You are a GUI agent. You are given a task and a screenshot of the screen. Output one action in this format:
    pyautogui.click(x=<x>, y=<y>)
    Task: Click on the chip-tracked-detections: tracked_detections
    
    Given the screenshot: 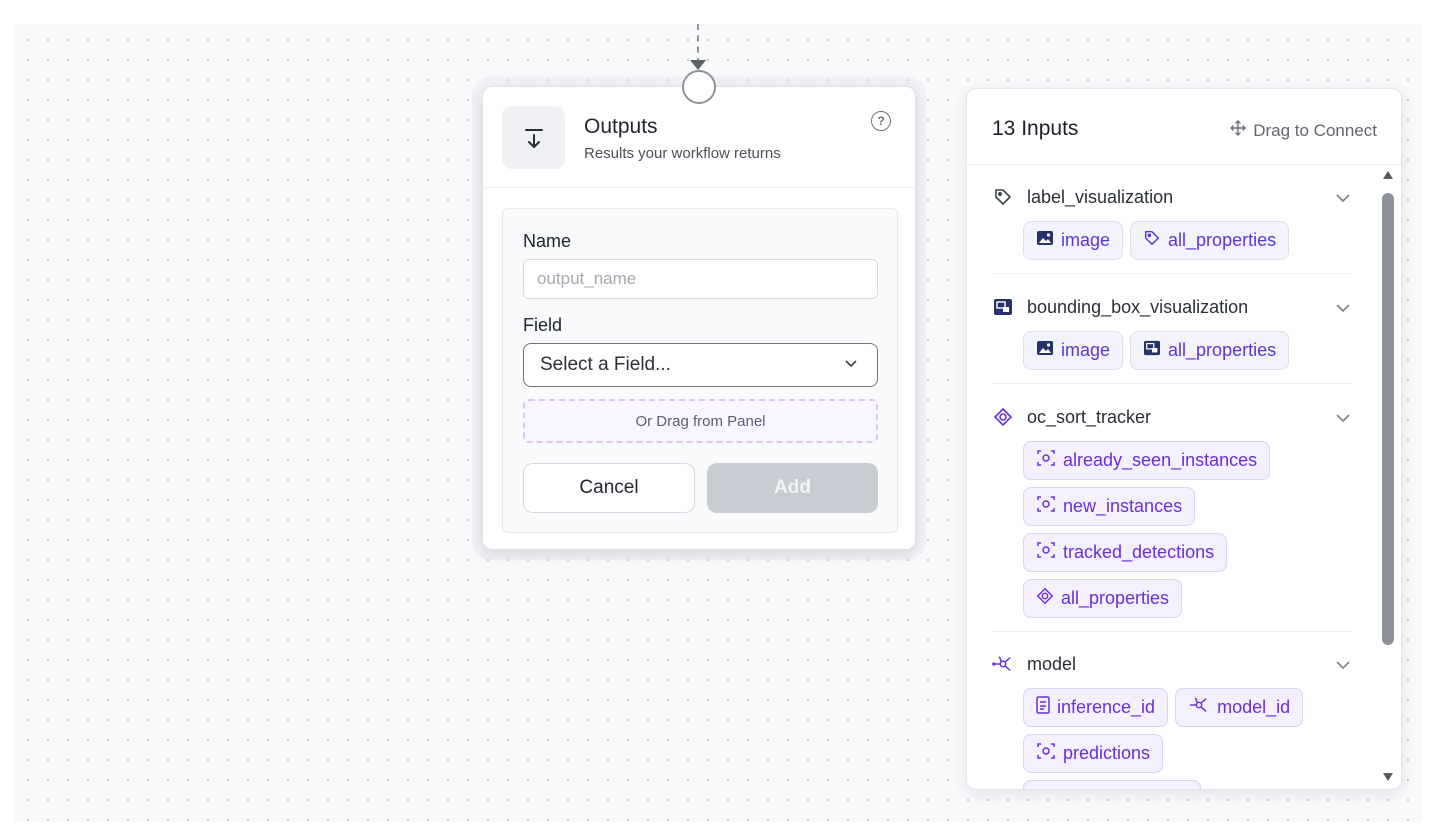 What is the action you would take?
    pyautogui.click(x=1125, y=552)
    